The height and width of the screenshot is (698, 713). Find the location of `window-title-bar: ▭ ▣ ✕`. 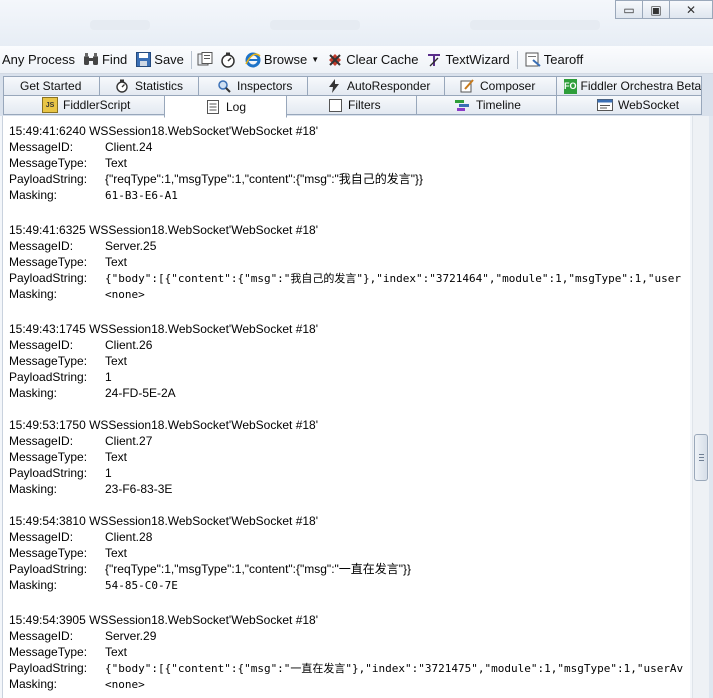

window-title-bar: ▭ ▣ ✕ is located at coordinates (356, 23).